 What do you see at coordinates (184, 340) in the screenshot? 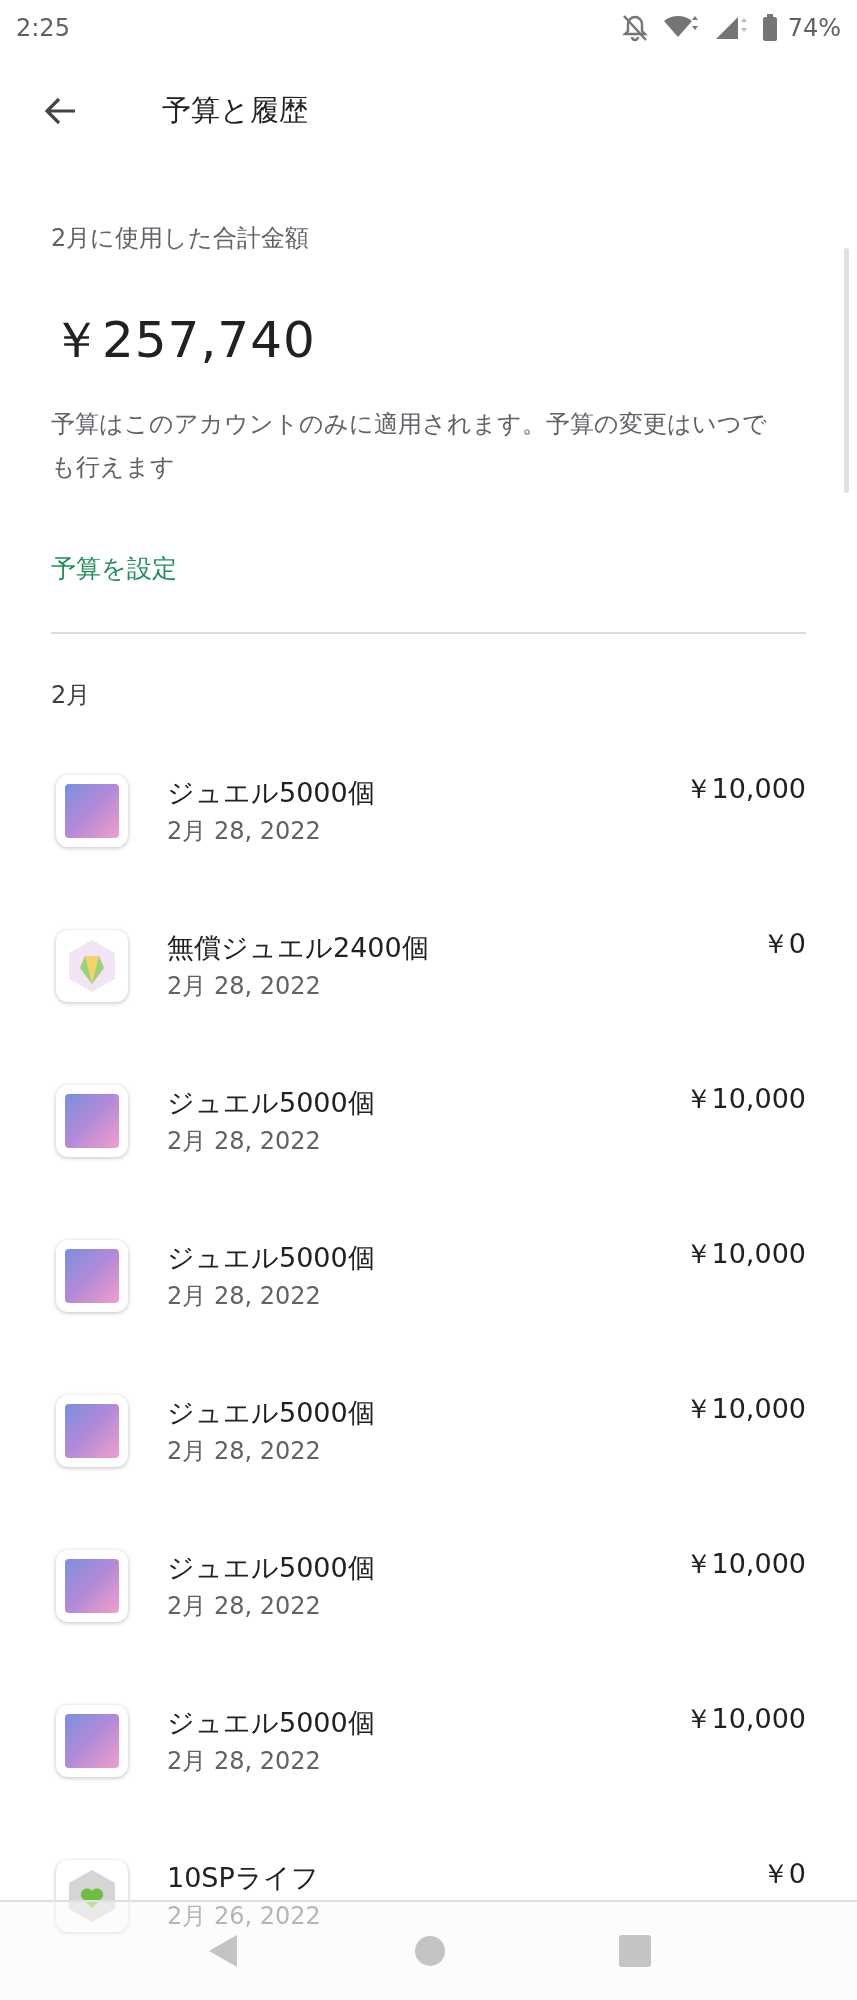
I see `total-amount: ￥257,740` at bounding box center [184, 340].